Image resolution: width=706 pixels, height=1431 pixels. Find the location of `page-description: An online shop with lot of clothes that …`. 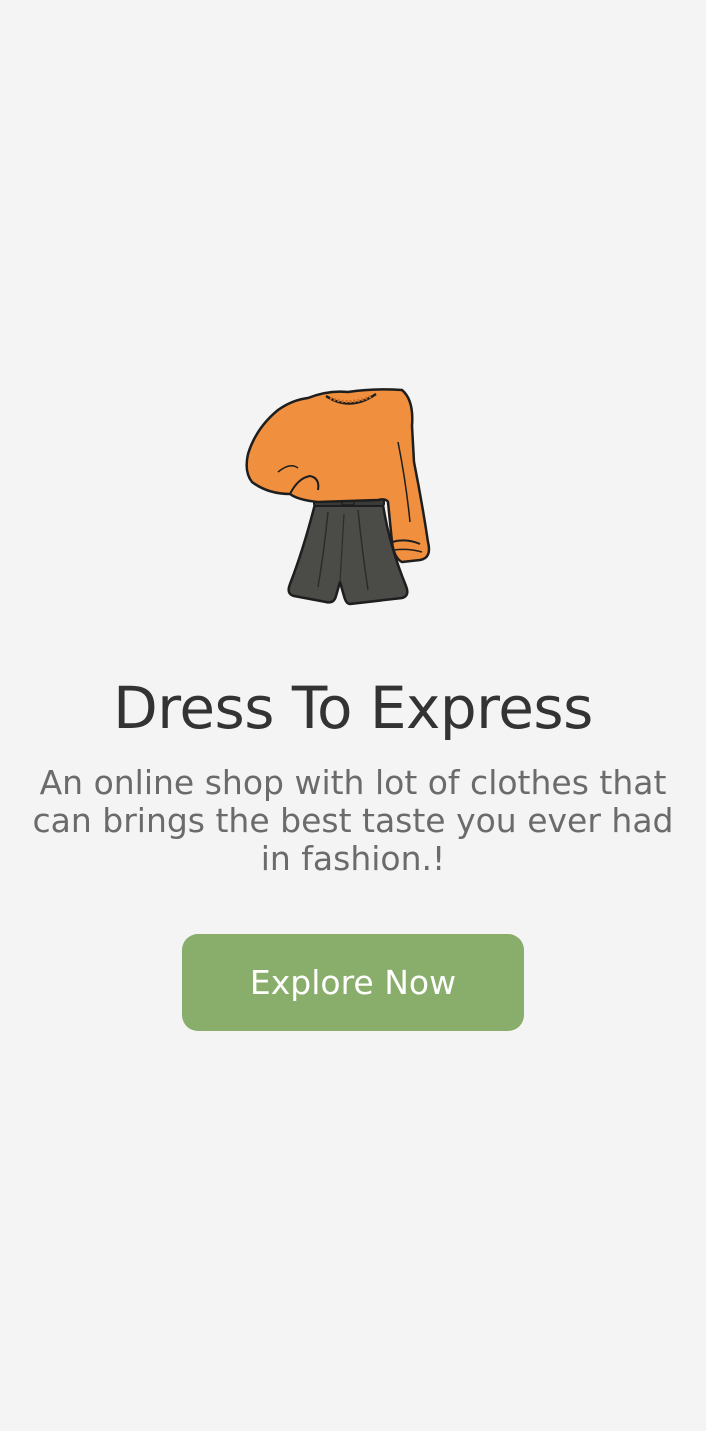

page-description: An online shop with lot of clothes that … is located at coordinates (353, 820).